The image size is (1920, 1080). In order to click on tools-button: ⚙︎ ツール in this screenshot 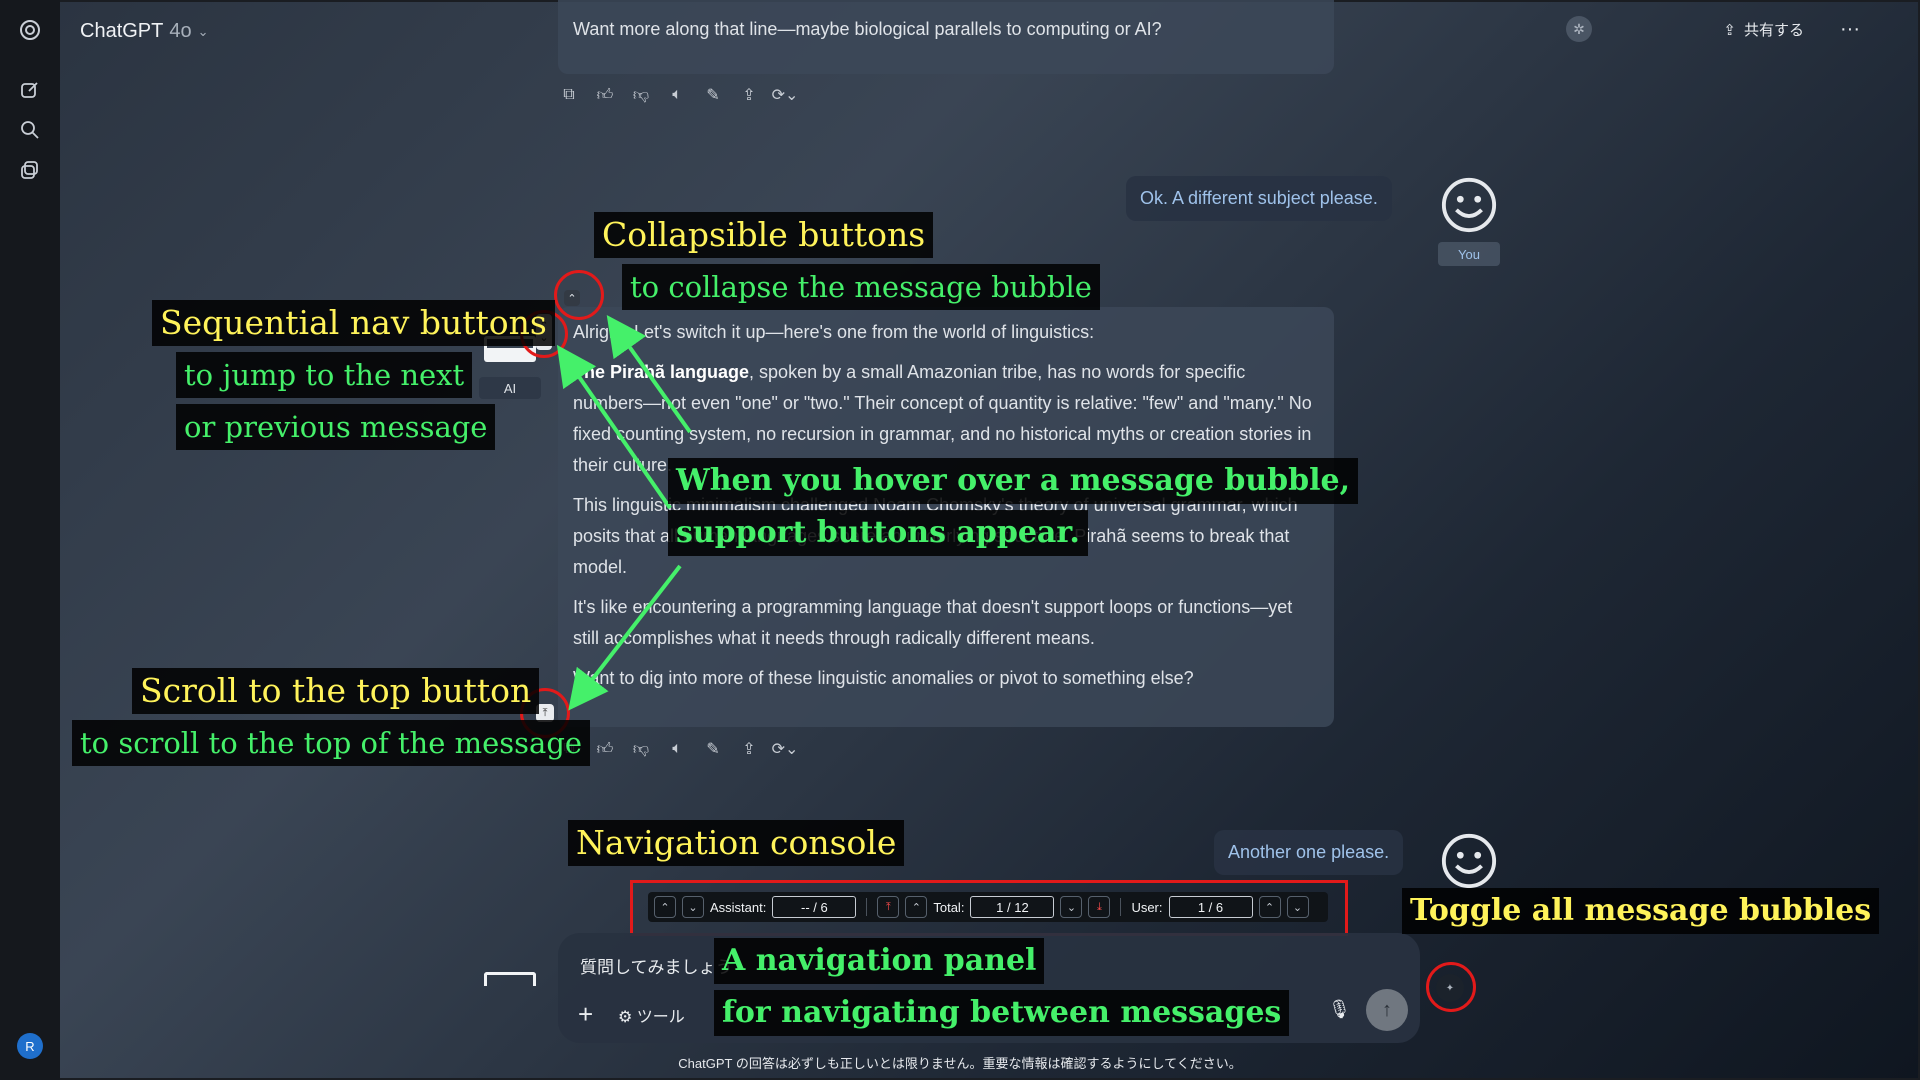, I will do `click(651, 1015)`.